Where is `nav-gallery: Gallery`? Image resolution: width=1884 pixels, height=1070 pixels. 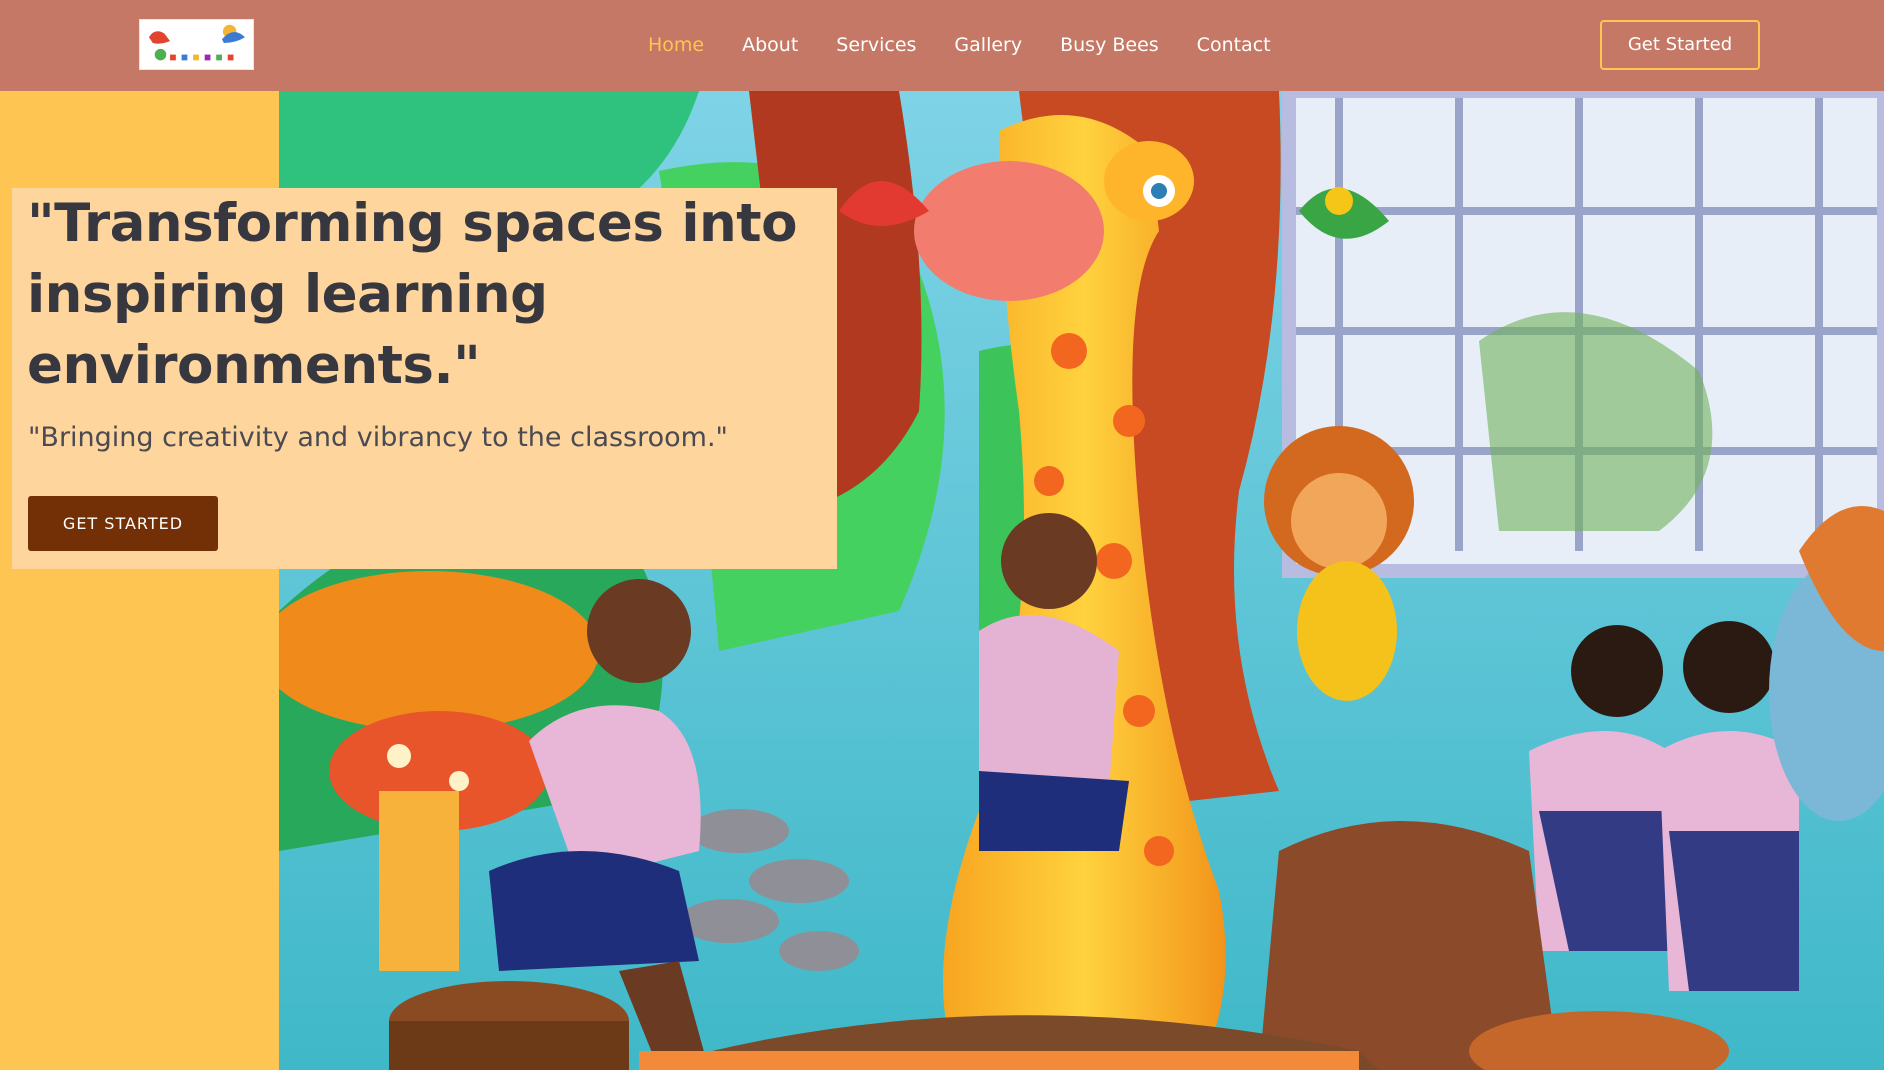 nav-gallery: Gallery is located at coordinates (988, 45).